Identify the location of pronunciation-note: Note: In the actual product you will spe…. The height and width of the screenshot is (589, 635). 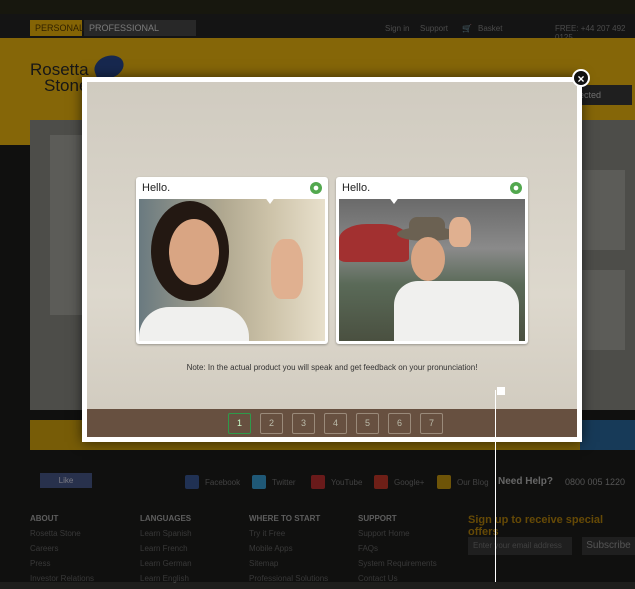
(332, 367).